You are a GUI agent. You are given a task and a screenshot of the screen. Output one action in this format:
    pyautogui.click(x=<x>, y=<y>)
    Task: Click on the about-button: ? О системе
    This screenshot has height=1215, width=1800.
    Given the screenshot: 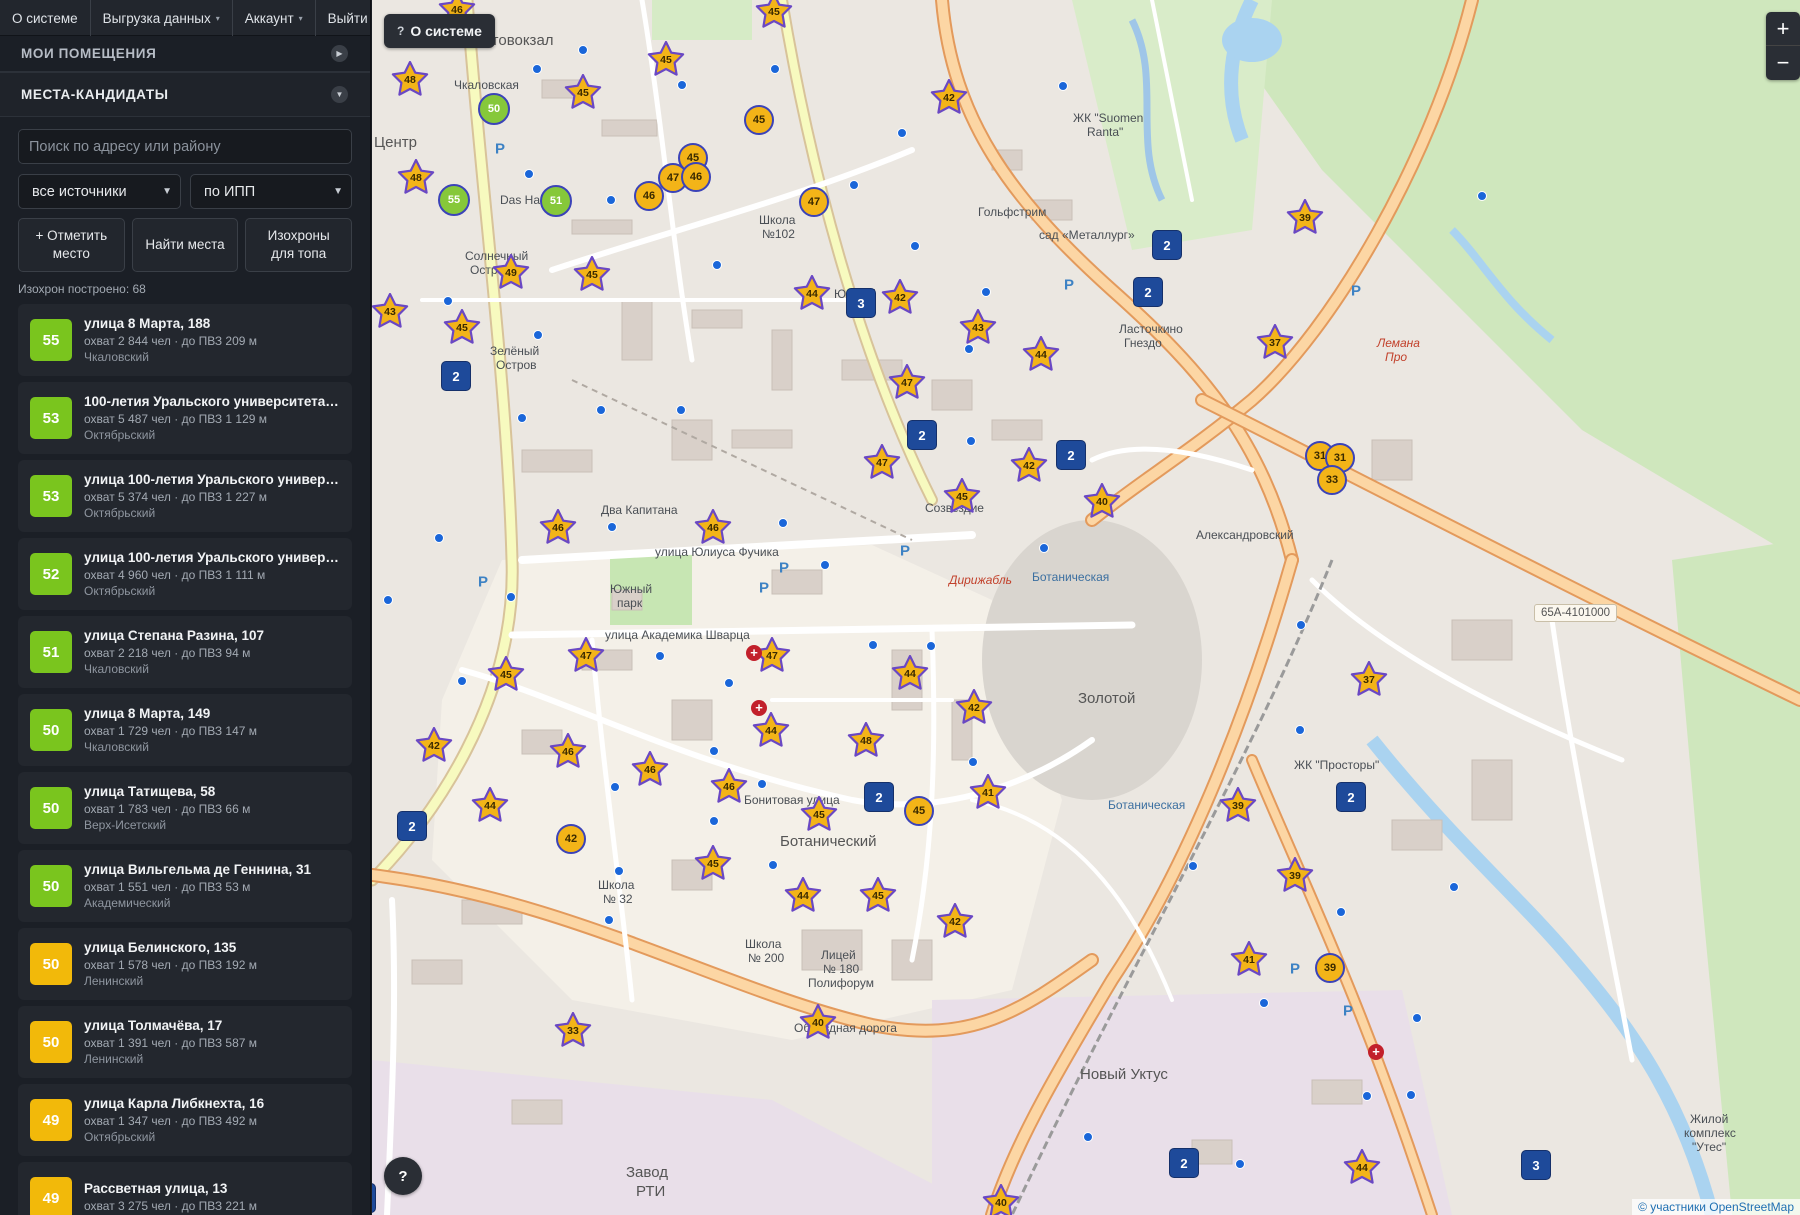 What is the action you would take?
    pyautogui.click(x=439, y=31)
    